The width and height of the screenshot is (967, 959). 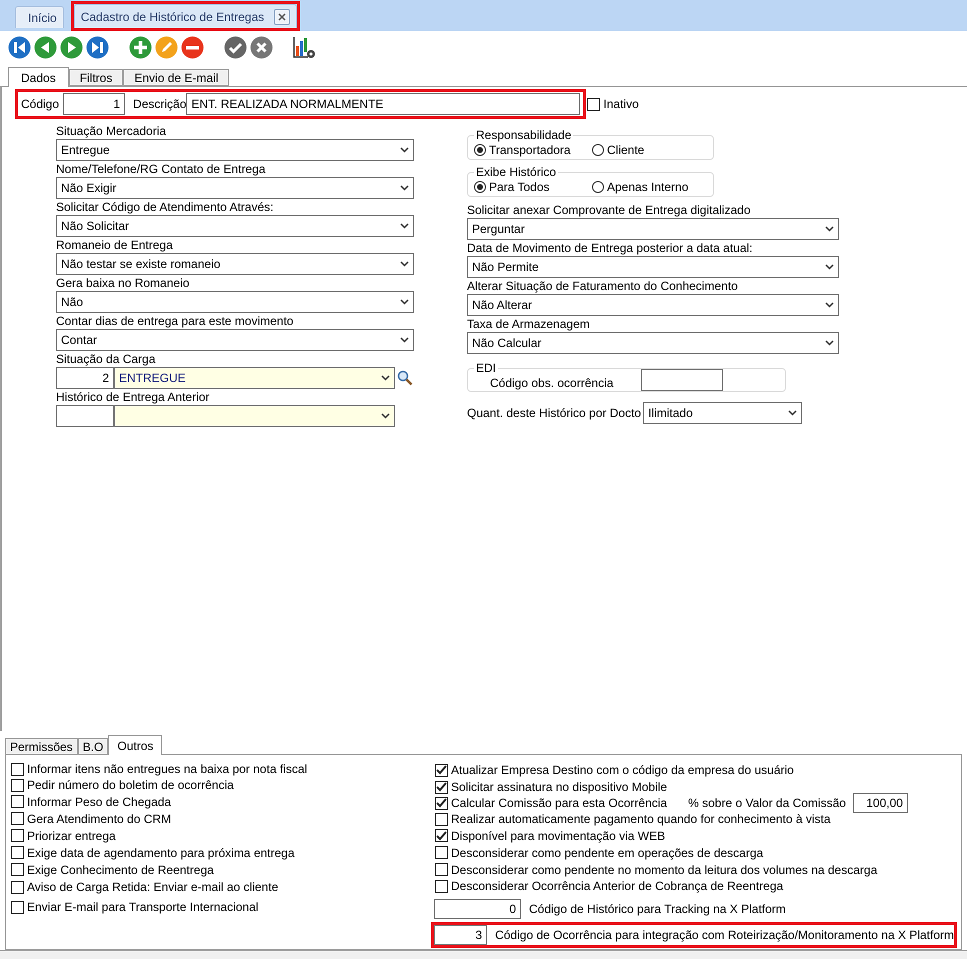 What do you see at coordinates (235, 340) in the screenshot?
I see `dropdown: Contar` at bounding box center [235, 340].